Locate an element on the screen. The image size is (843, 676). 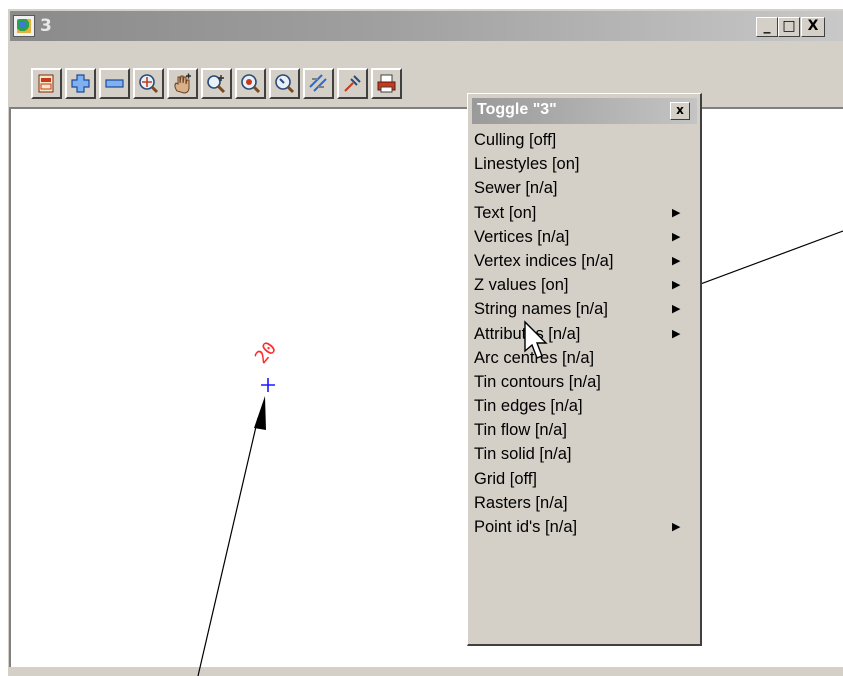
pick-icon is located at coordinates (352, 83).